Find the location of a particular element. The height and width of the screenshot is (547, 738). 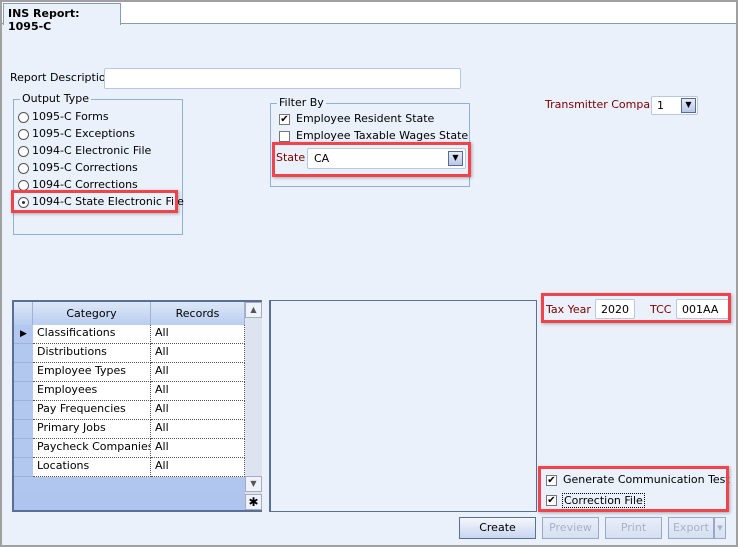

row-header: ▶ is located at coordinates (23, 334).